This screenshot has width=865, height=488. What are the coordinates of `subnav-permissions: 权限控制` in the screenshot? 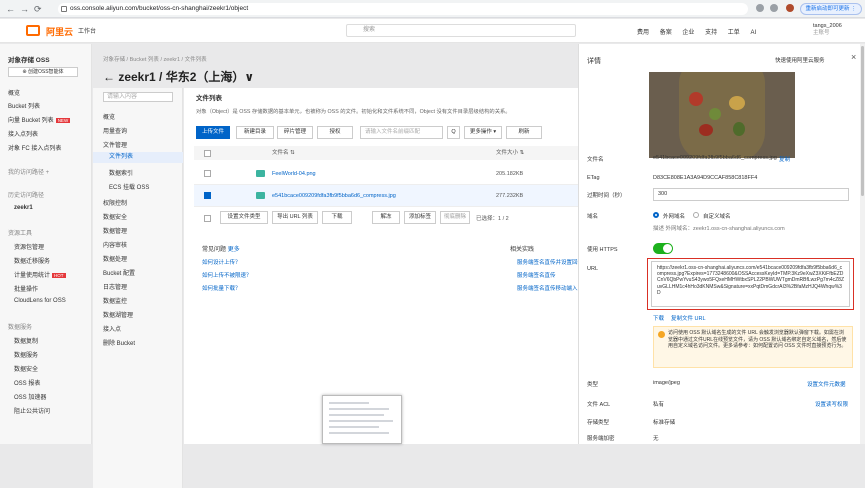 It's located at (115, 202).